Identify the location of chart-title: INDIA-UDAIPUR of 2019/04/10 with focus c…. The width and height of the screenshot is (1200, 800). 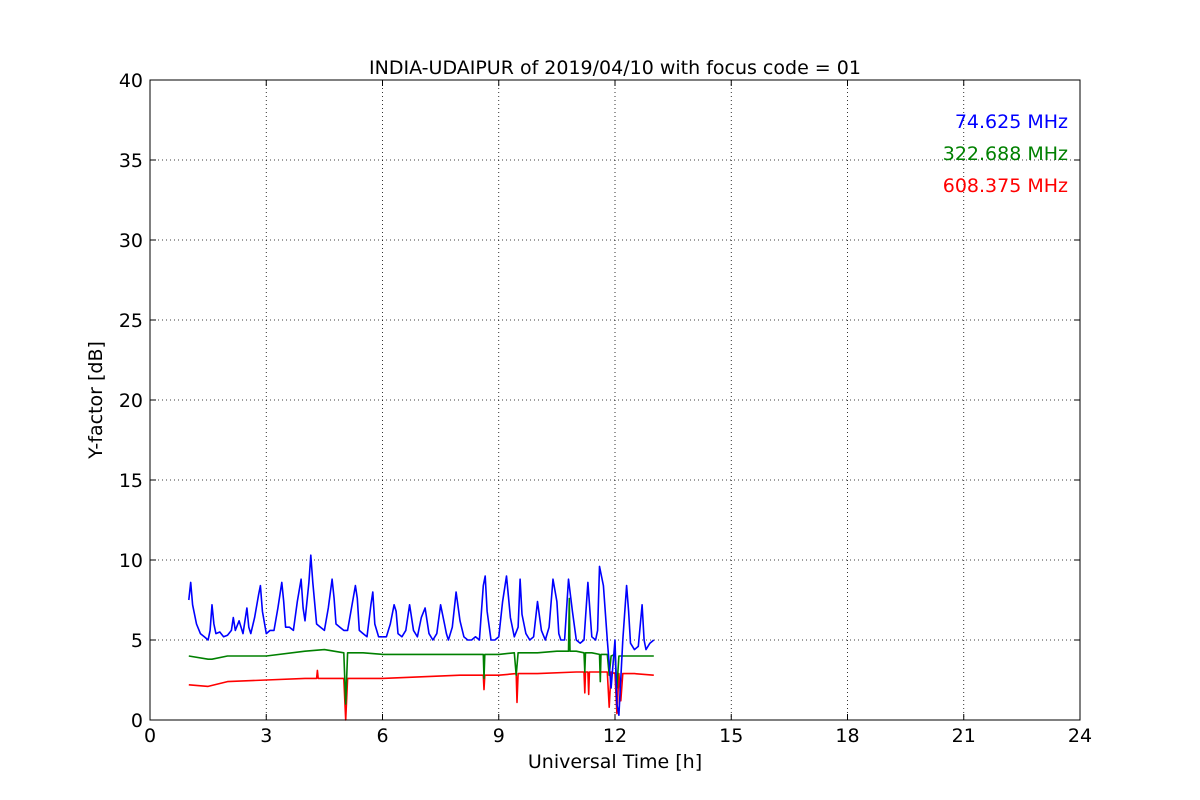
(615, 68).